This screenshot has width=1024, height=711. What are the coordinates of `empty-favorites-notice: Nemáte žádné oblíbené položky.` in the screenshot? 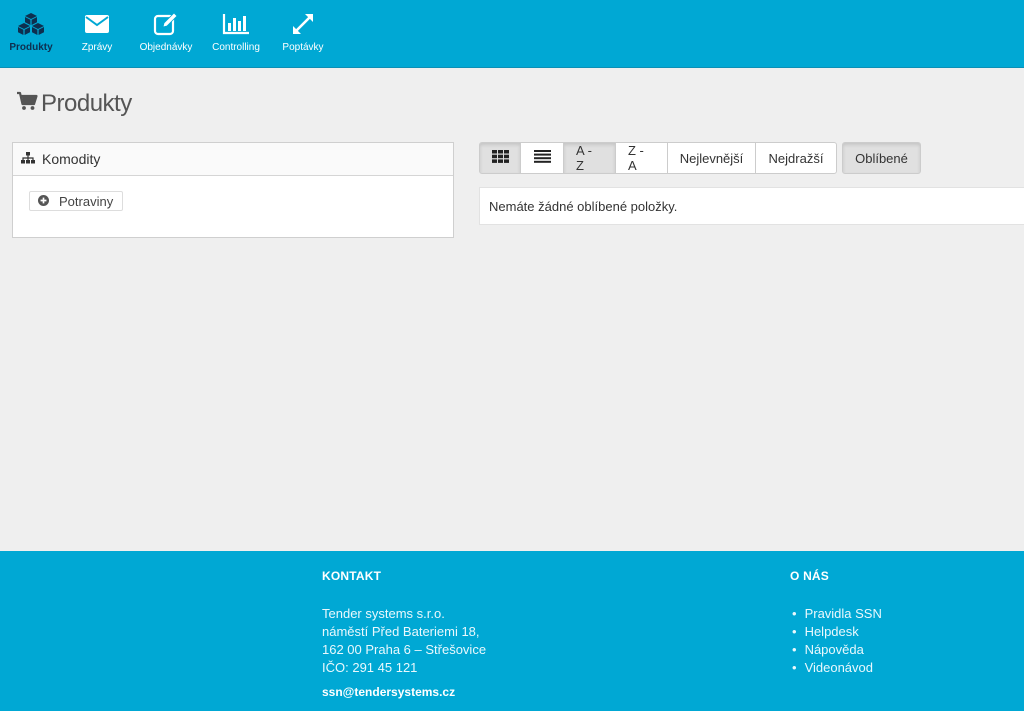 It's located at (751, 206).